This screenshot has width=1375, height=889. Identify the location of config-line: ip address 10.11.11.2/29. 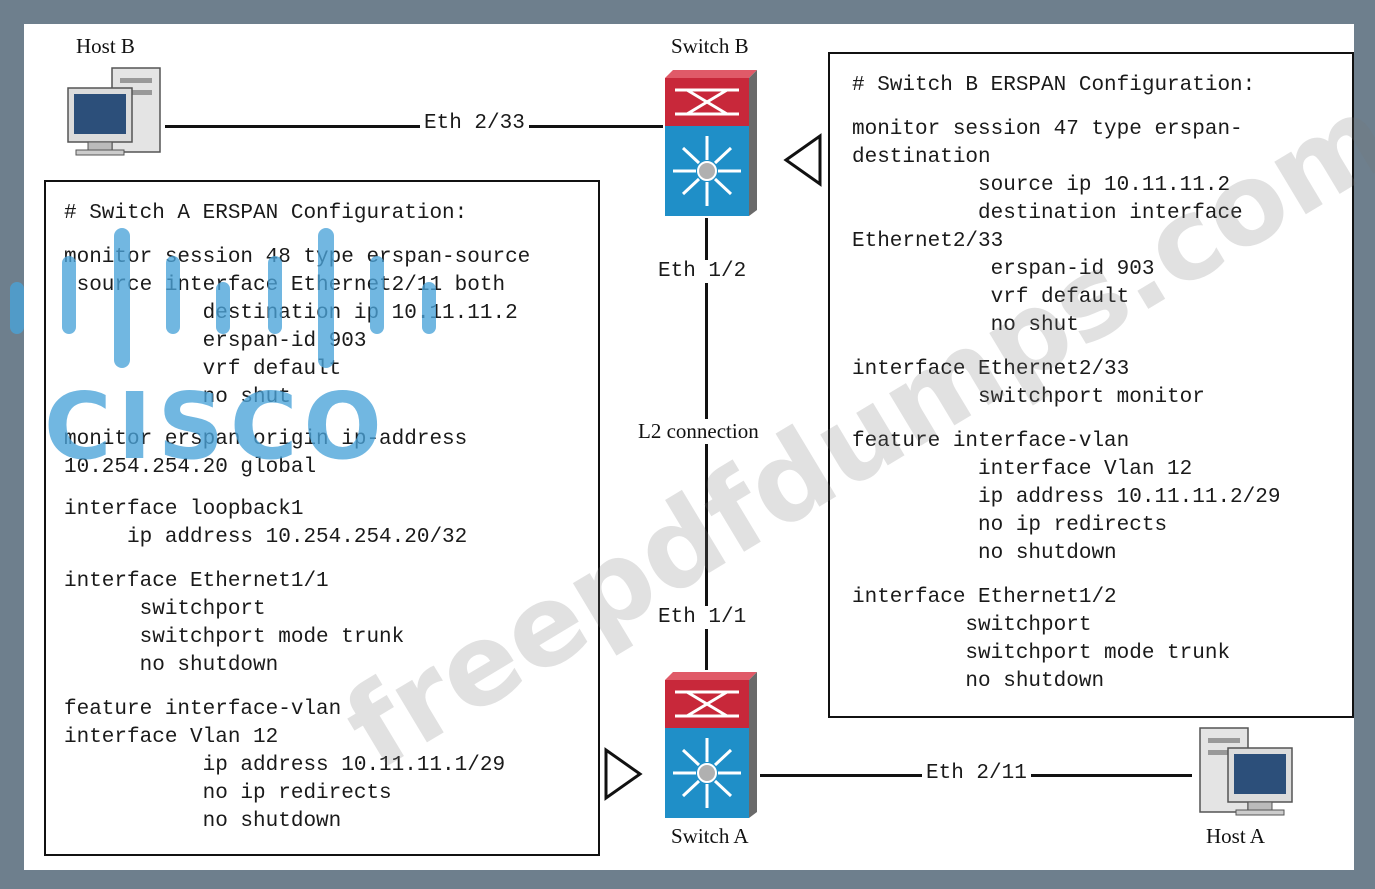
(1066, 497).